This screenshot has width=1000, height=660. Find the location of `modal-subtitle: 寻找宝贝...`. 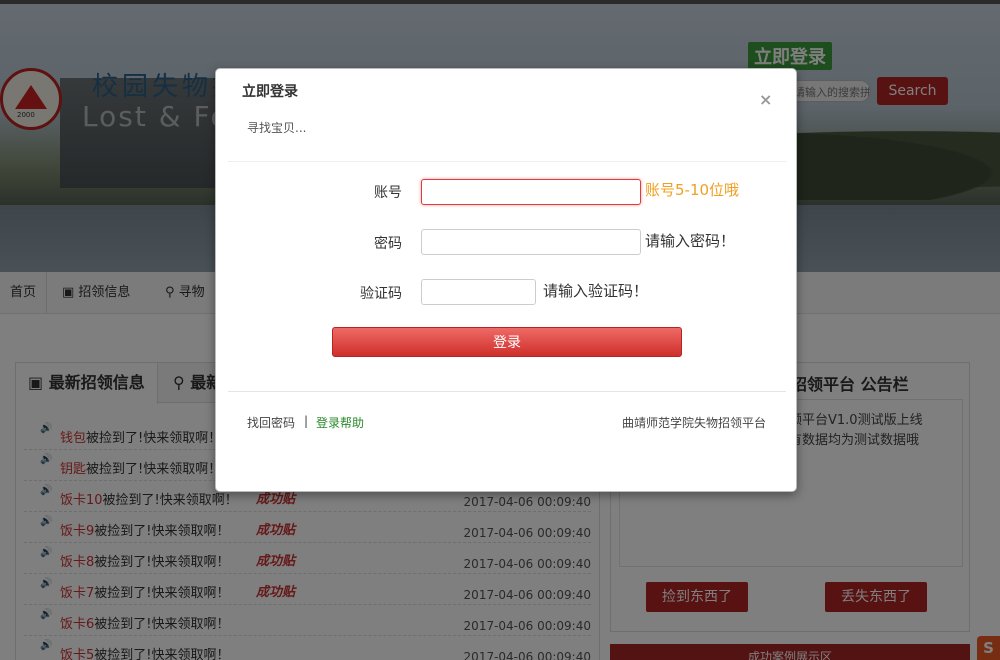

modal-subtitle: 寻找宝贝... is located at coordinates (277, 128).